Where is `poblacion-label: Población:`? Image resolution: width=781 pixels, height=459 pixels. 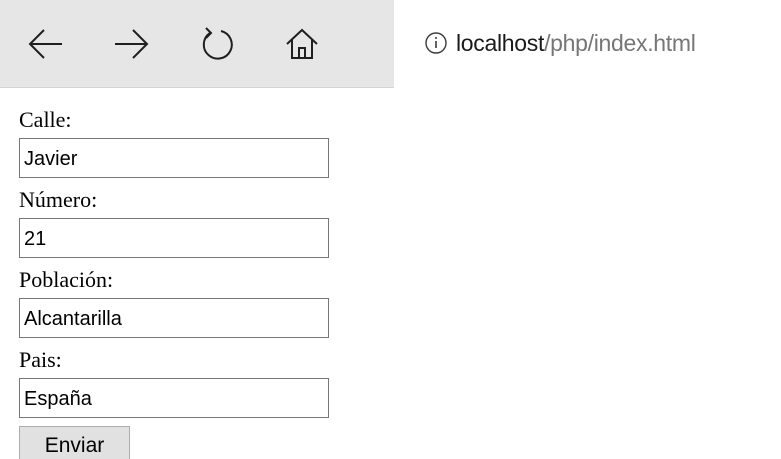 poblacion-label: Población: is located at coordinates (66, 279).